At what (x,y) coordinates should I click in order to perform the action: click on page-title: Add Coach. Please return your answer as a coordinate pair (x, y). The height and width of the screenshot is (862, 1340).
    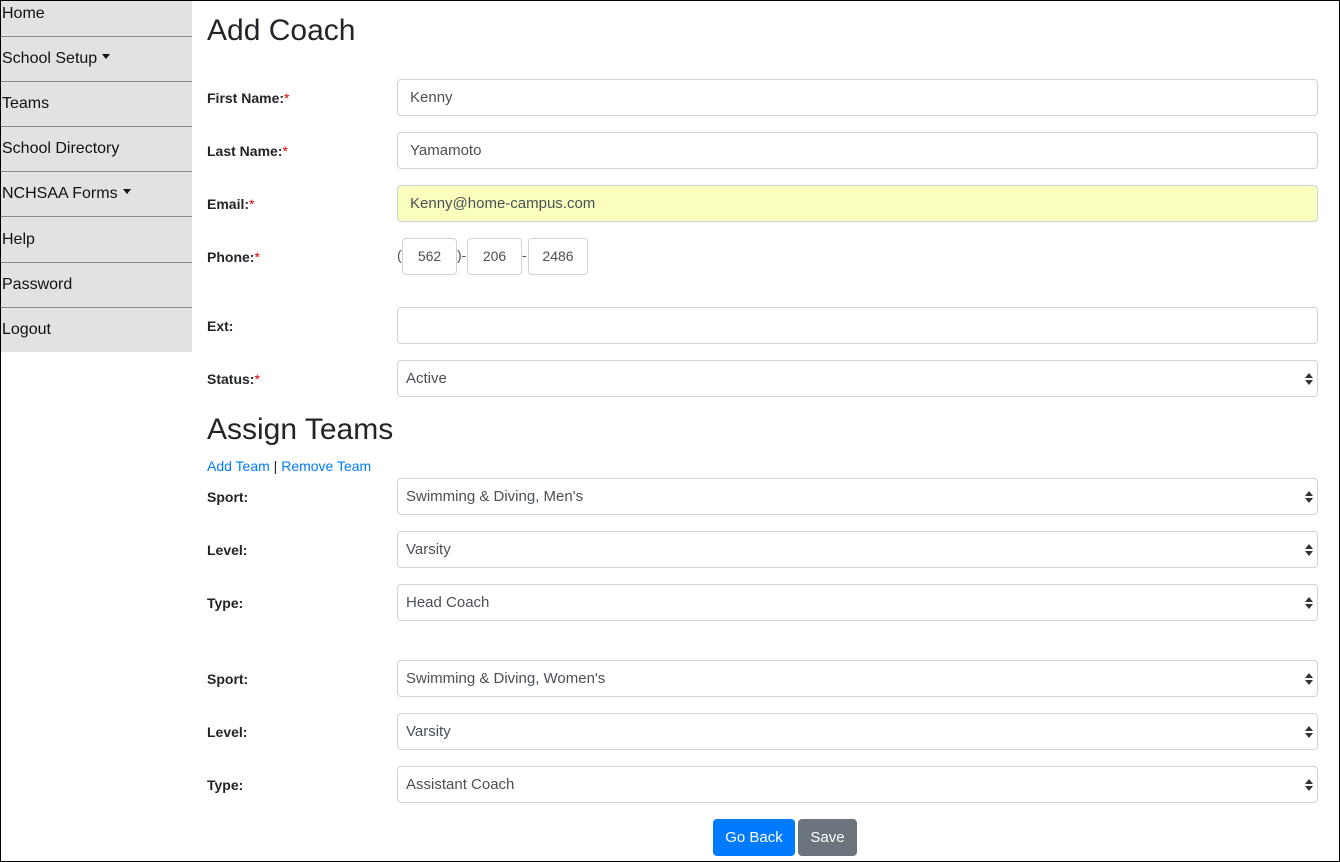
    Looking at the image, I should click on (281, 30).